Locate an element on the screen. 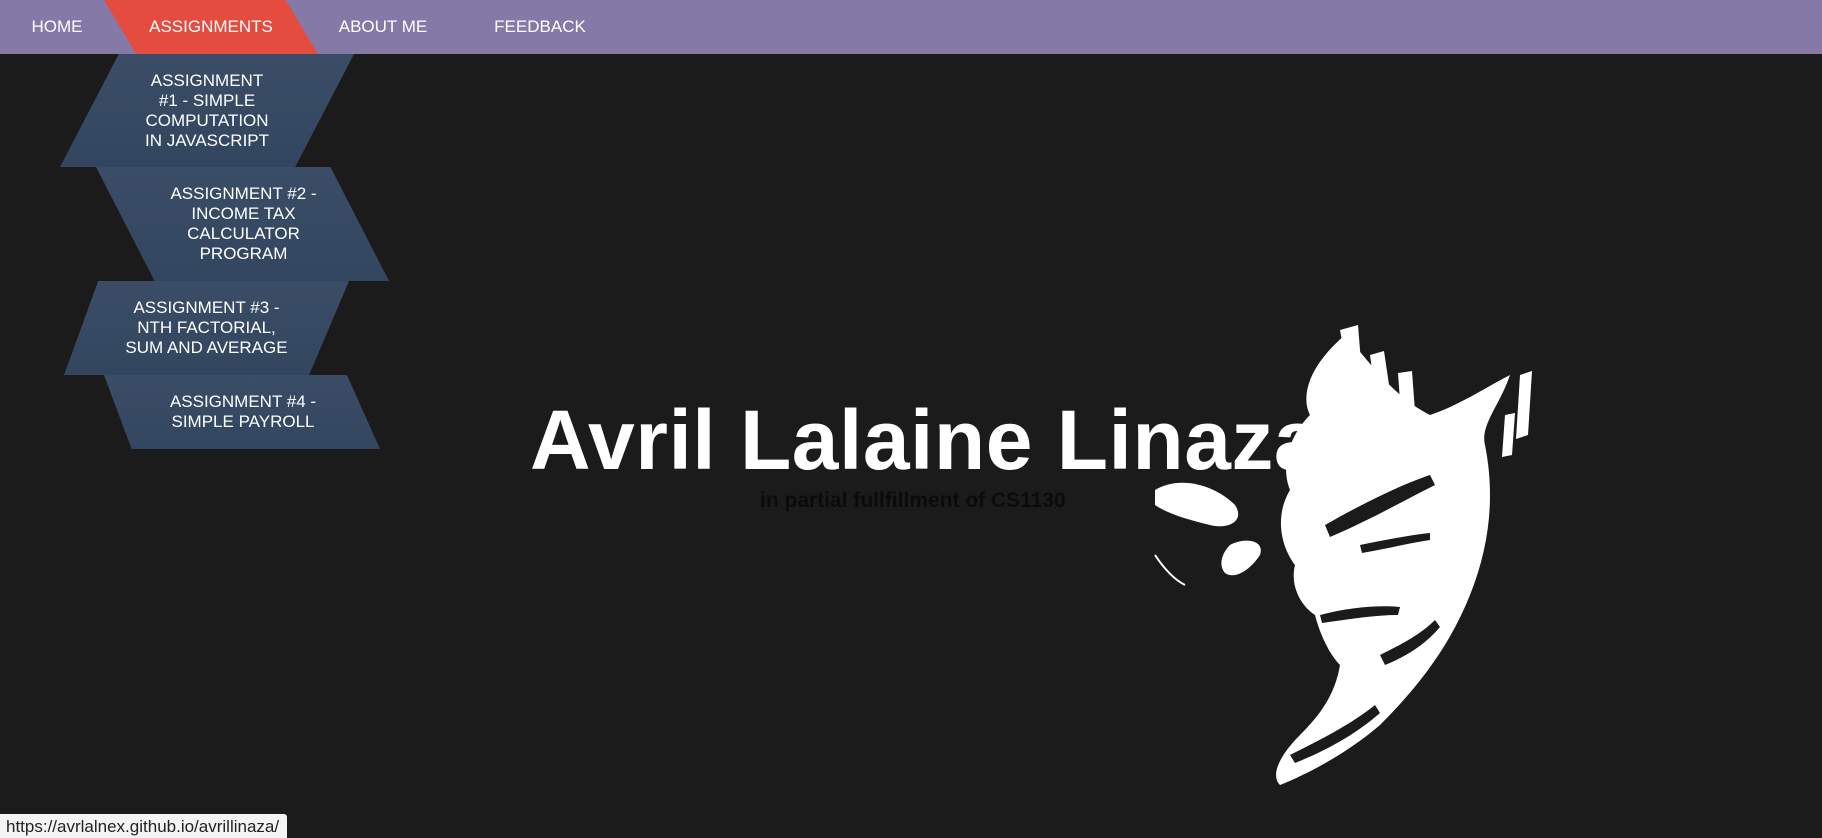 The height and width of the screenshot is (838, 1822). hero-title: Avril Lalaine Linaza is located at coordinates (926, 440).